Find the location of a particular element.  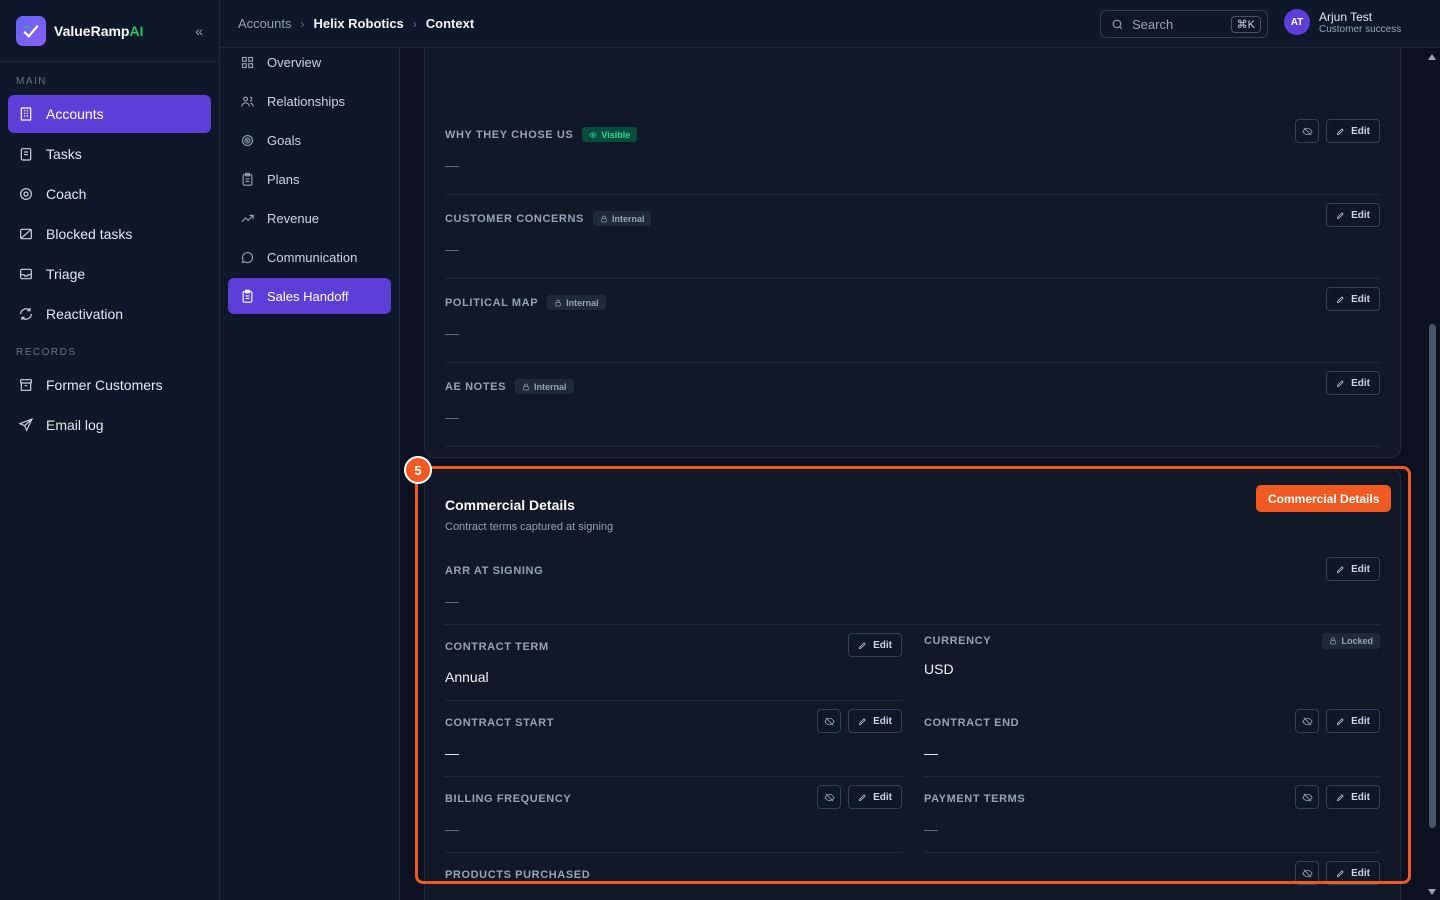

field-payment-terms: PAYMENT TERMS — Edit is located at coordinates (1152, 815).